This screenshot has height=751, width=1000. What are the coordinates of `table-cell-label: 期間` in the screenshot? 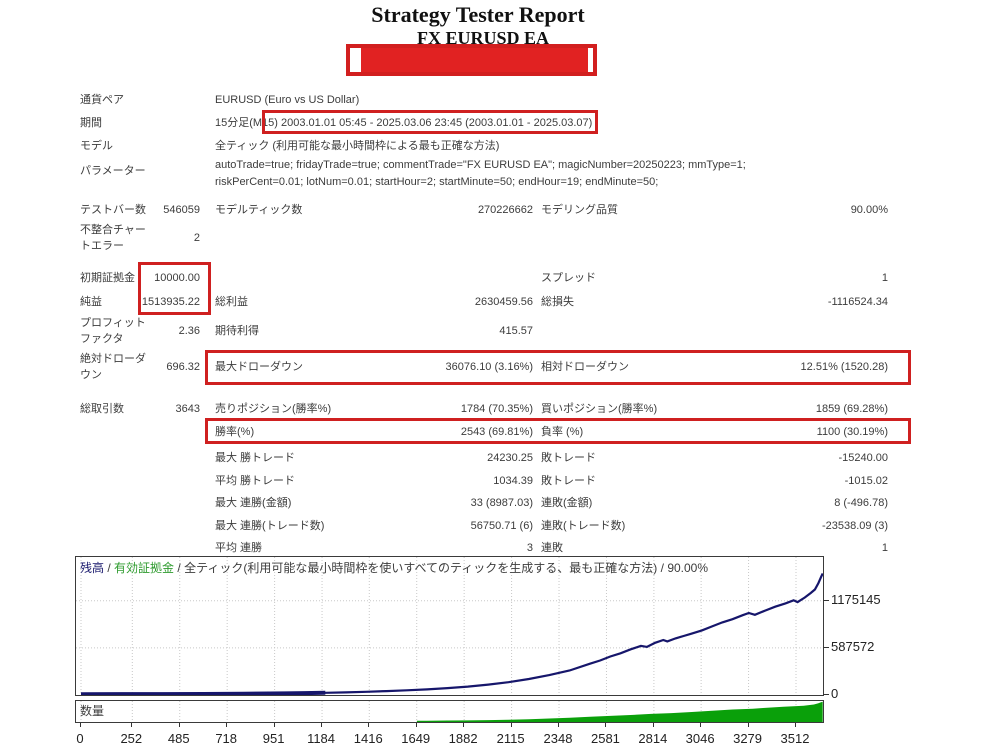 It's located at (91, 123).